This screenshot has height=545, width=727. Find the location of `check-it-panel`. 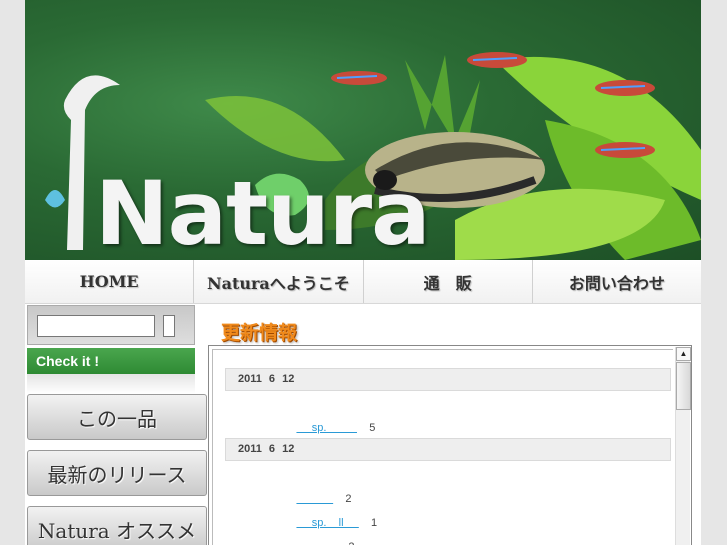

check-it-panel is located at coordinates (111, 384).